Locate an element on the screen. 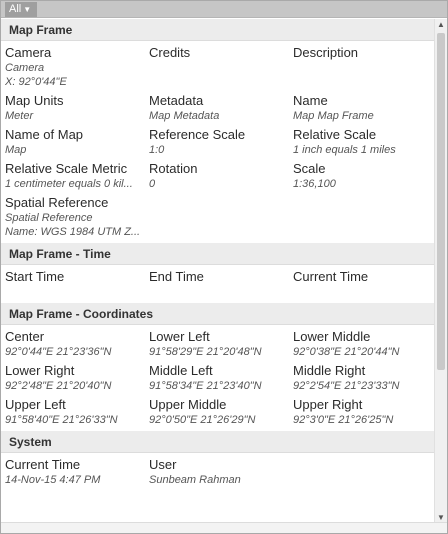  property-label: Lower Right is located at coordinates (40, 370).